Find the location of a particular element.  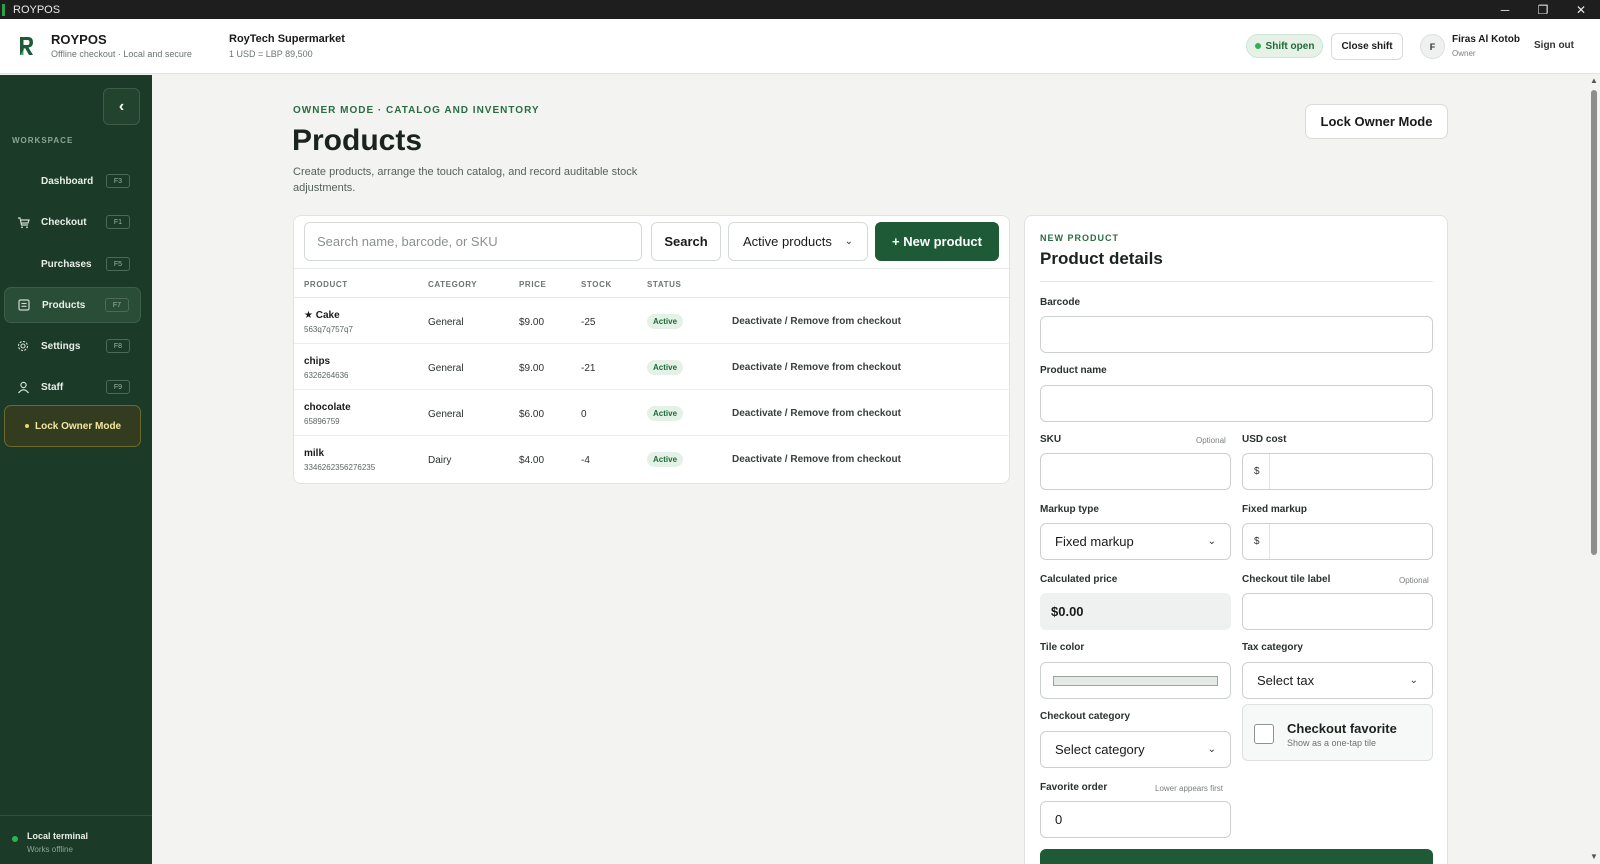

sidebar-item-settings: Settings F8 is located at coordinates (72, 346).